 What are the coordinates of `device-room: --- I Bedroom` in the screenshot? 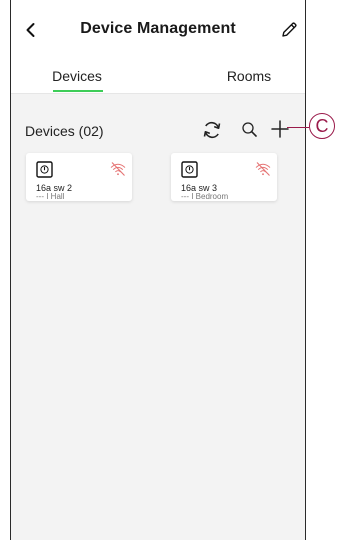 It's located at (205, 196).